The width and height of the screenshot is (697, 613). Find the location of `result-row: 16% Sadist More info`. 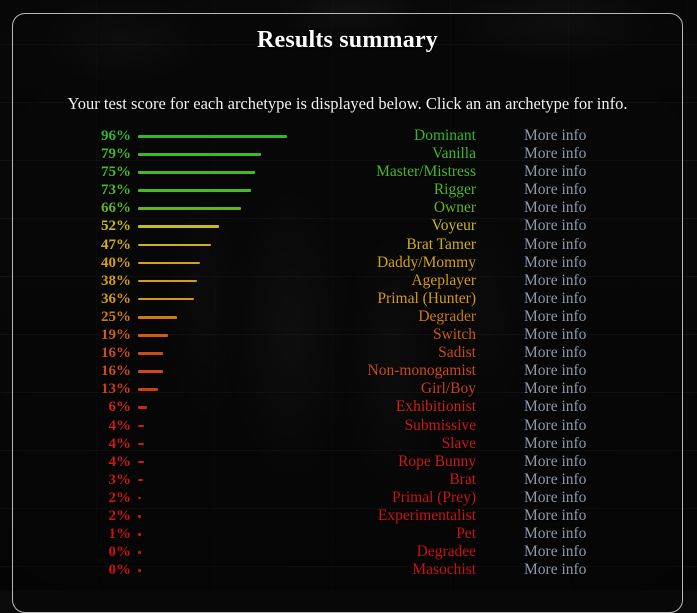

result-row: 16% Sadist More info is located at coordinates (347, 353).